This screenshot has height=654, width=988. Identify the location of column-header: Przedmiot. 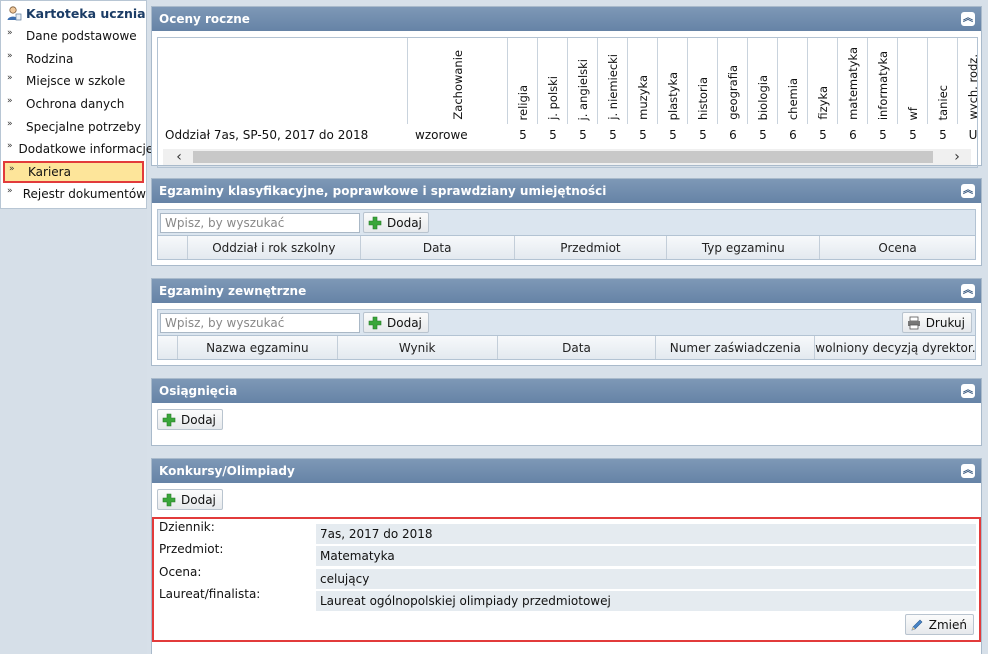
(591, 247).